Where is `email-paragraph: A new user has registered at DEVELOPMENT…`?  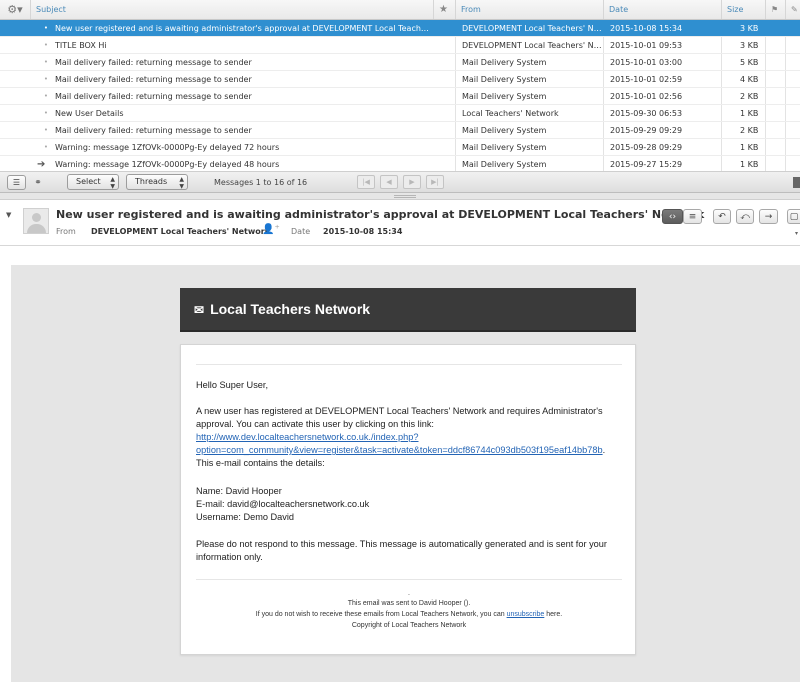 email-paragraph: A new user has registered at DEVELOPMENT… is located at coordinates (411, 437).